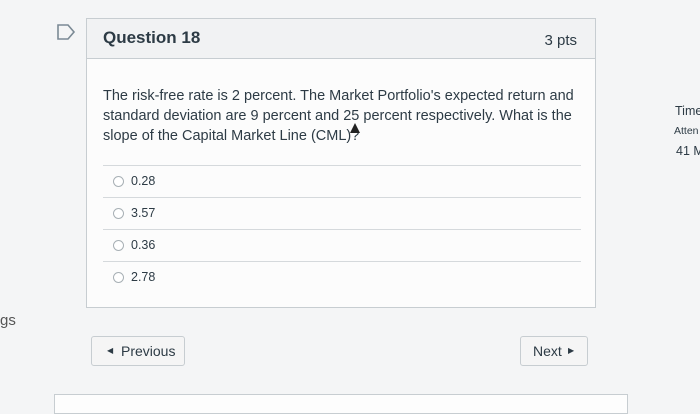  I want to click on minutes-label: 41 M, so click(688, 151).